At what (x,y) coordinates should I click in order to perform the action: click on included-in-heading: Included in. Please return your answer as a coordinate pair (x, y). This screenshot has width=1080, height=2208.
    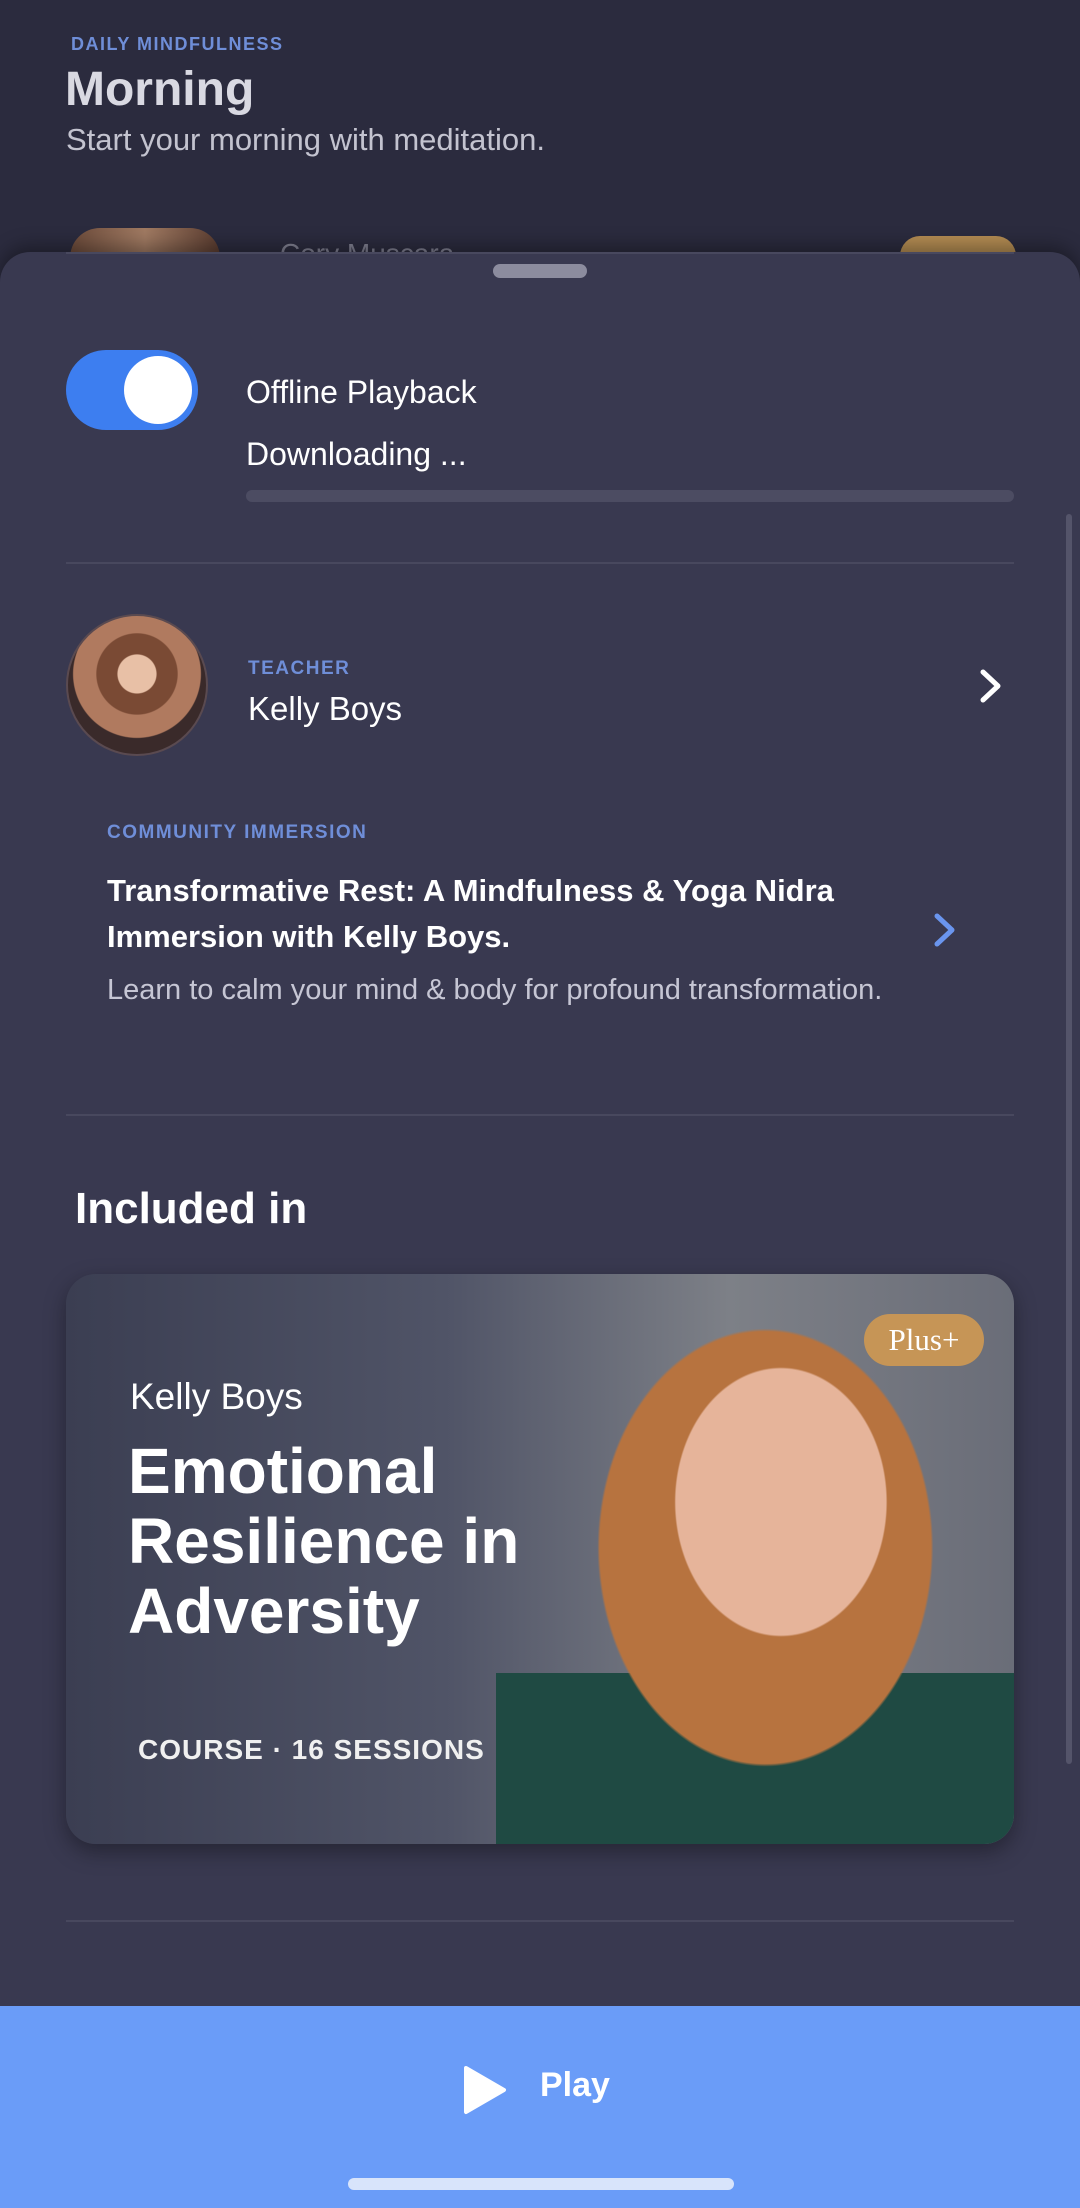
    Looking at the image, I should click on (191, 1208).